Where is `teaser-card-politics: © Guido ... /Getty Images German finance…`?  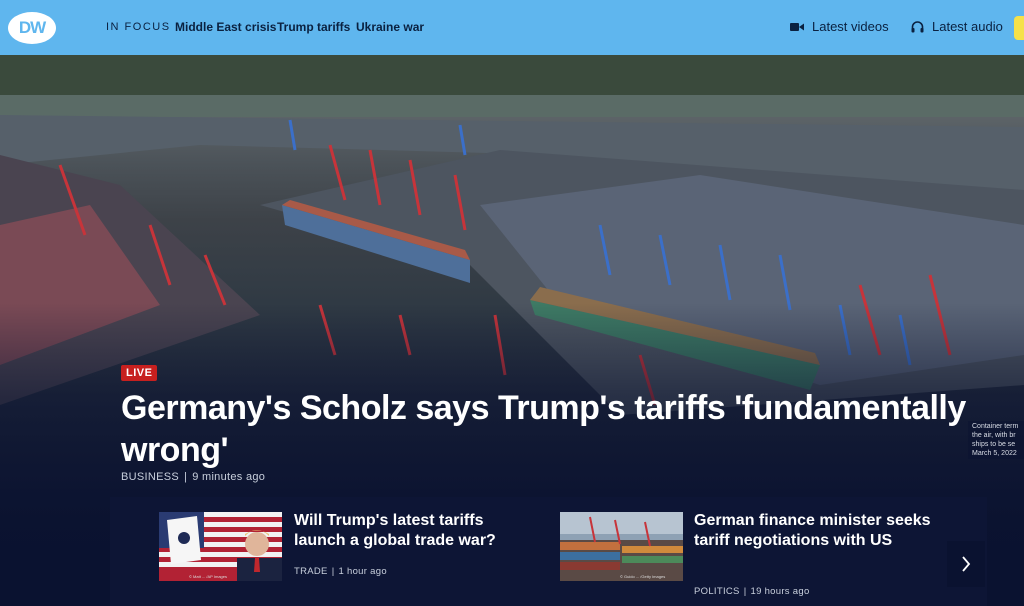
teaser-card-politics: © Guido ... /Getty Images German finance… is located at coordinates (755, 551).